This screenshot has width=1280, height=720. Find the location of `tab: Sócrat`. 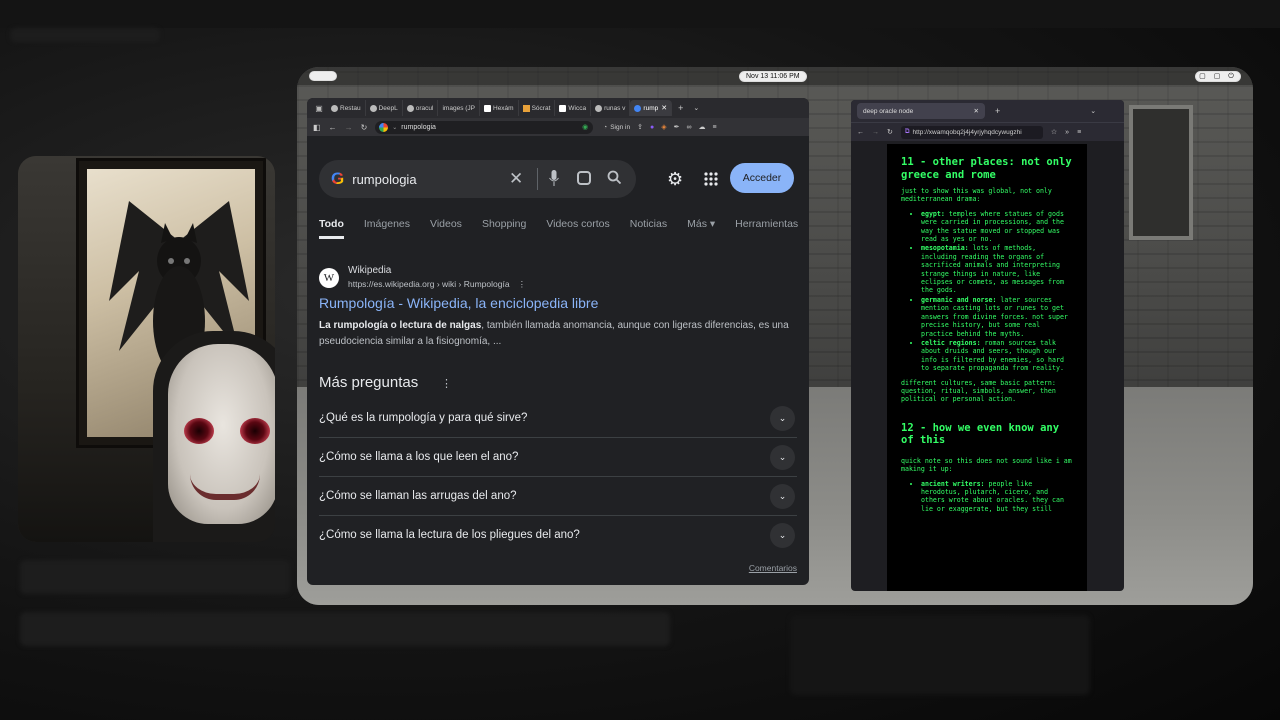

tab: Sócrat is located at coordinates (537, 108).